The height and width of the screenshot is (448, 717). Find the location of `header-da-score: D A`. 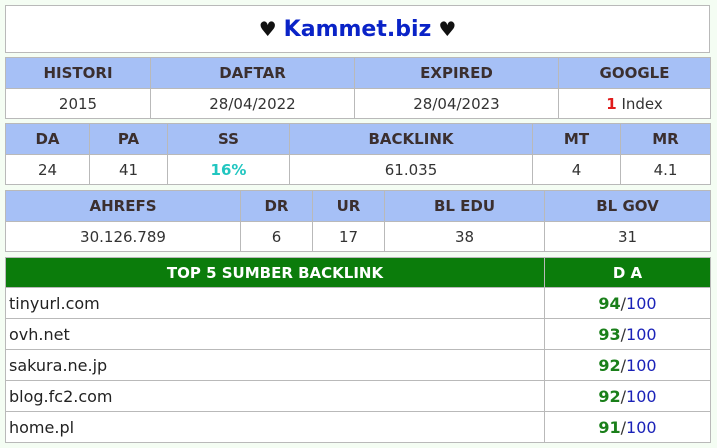

header-da-score: D A is located at coordinates (627, 272).